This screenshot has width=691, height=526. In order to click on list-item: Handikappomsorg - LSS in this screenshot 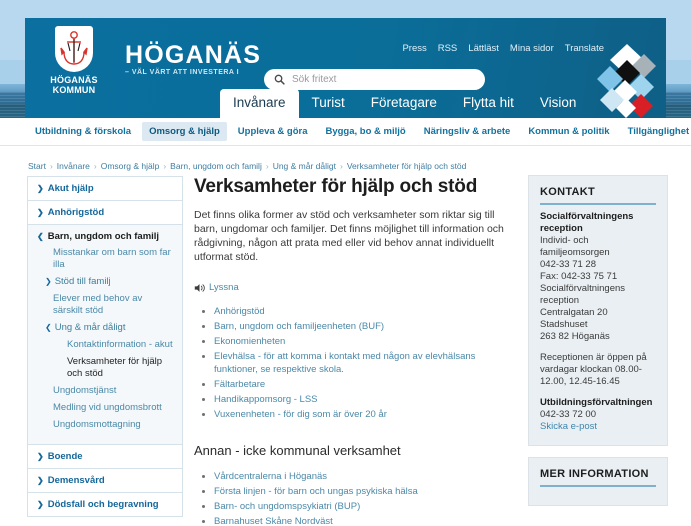, I will do `click(365, 399)`.